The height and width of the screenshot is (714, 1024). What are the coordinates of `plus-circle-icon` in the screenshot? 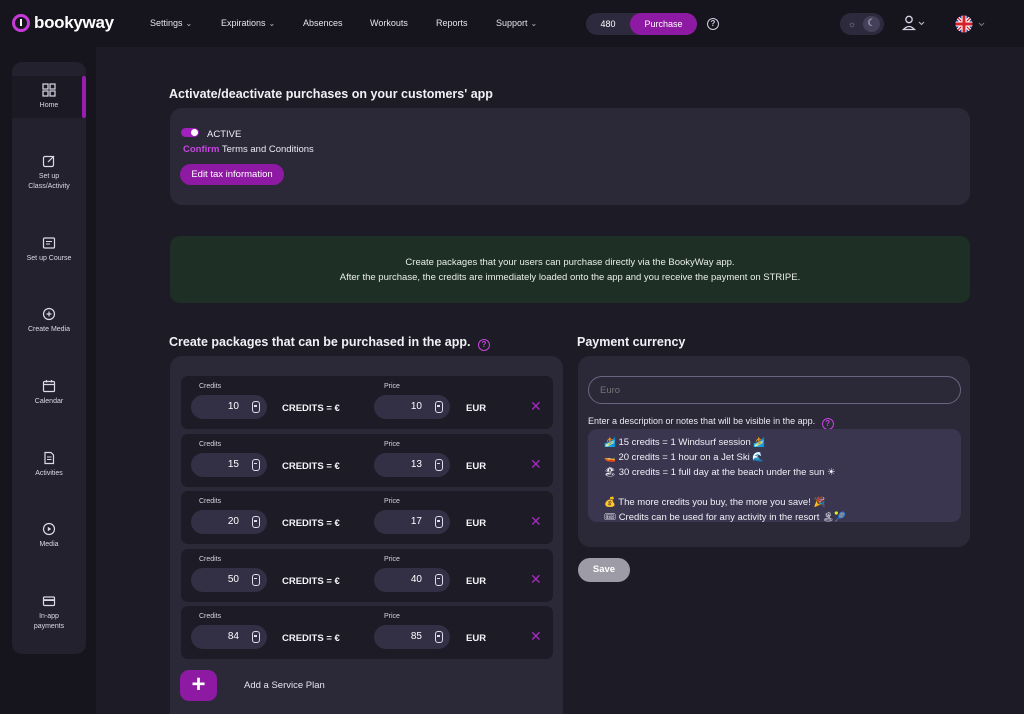 It's located at (49, 314).